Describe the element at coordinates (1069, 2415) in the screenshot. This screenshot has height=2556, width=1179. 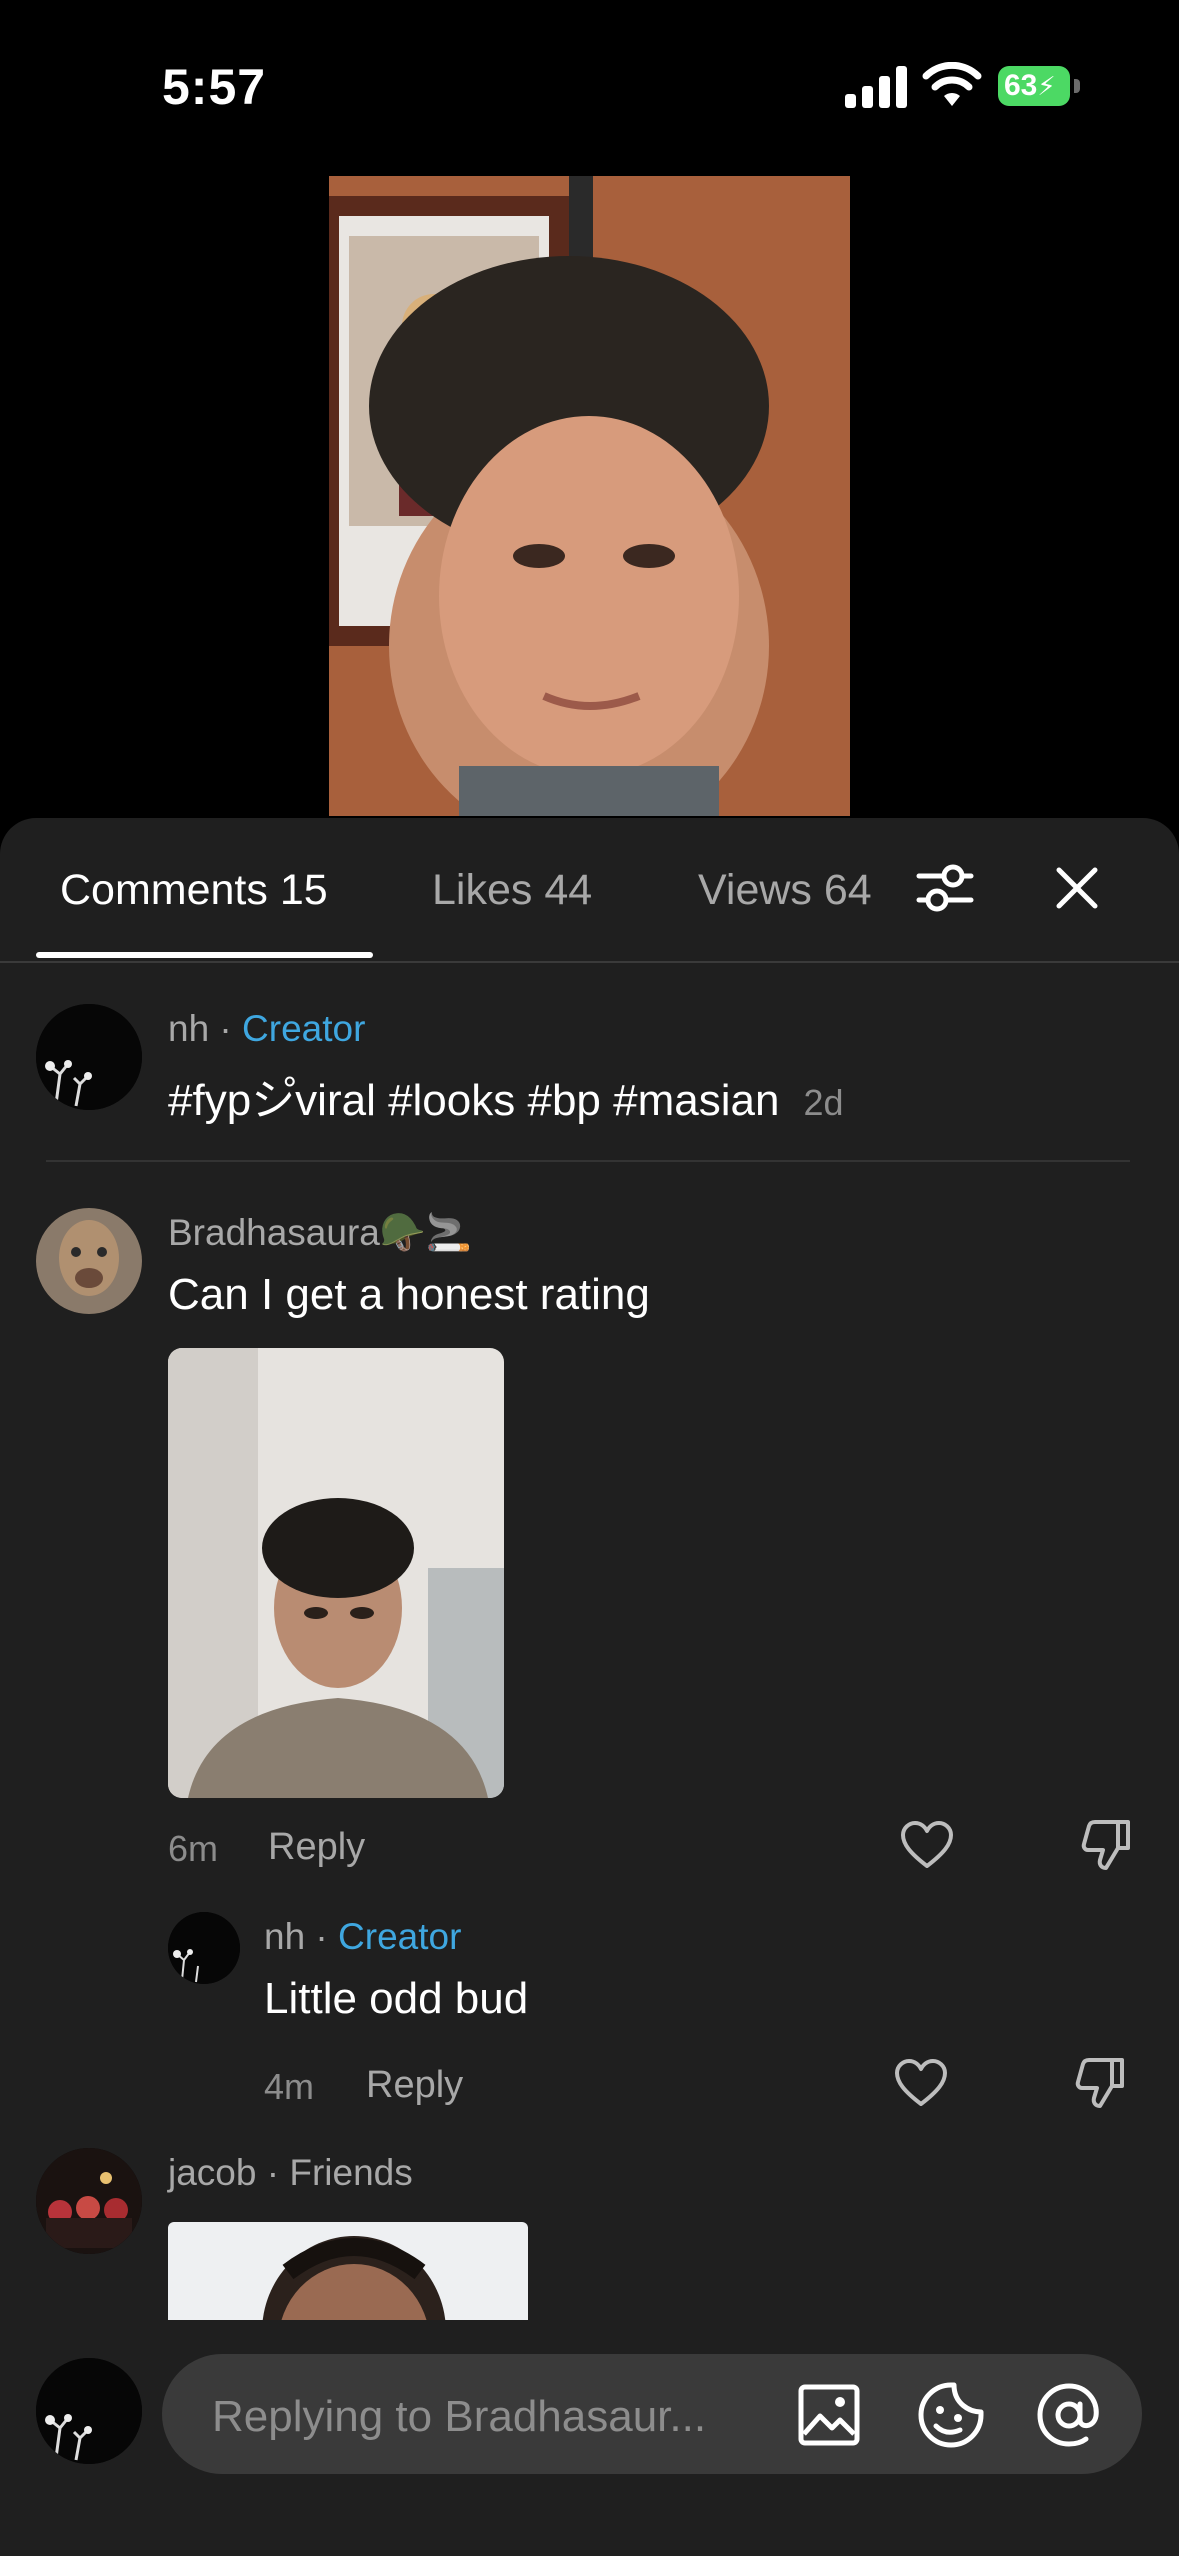
I see `at-icon` at that location.